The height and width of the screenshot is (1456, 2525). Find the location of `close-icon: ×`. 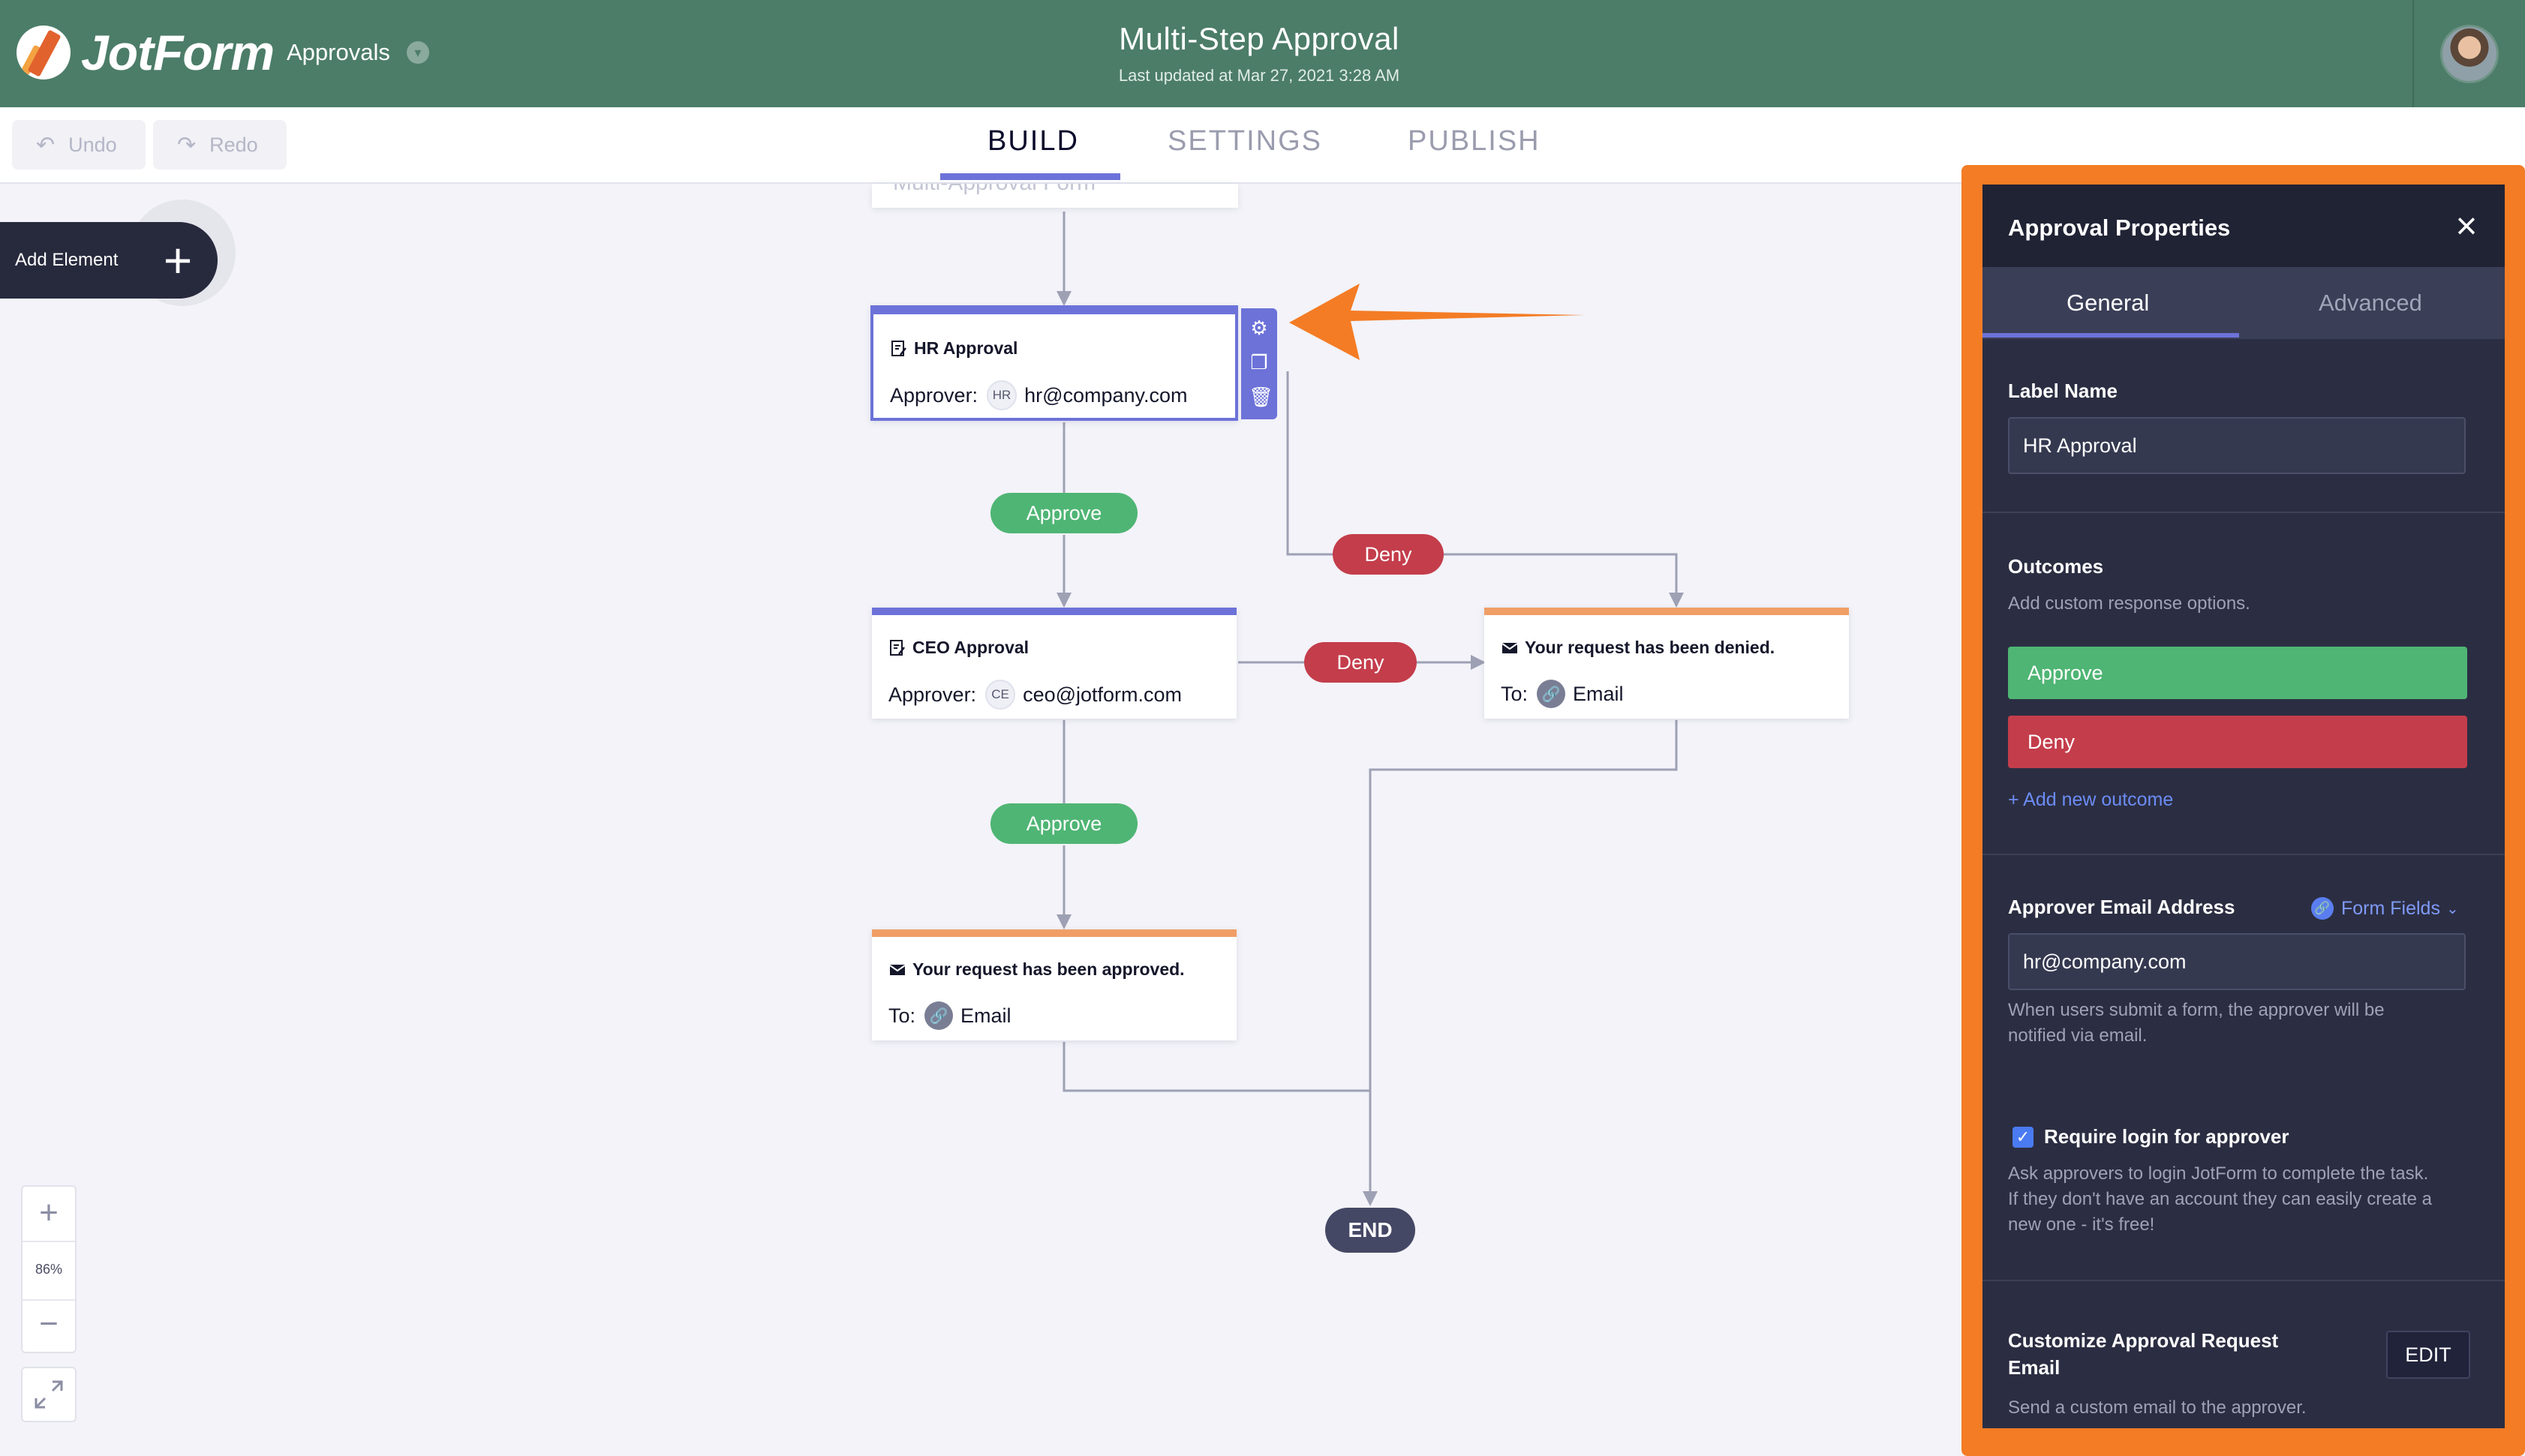

close-icon: × is located at coordinates (2466, 226).